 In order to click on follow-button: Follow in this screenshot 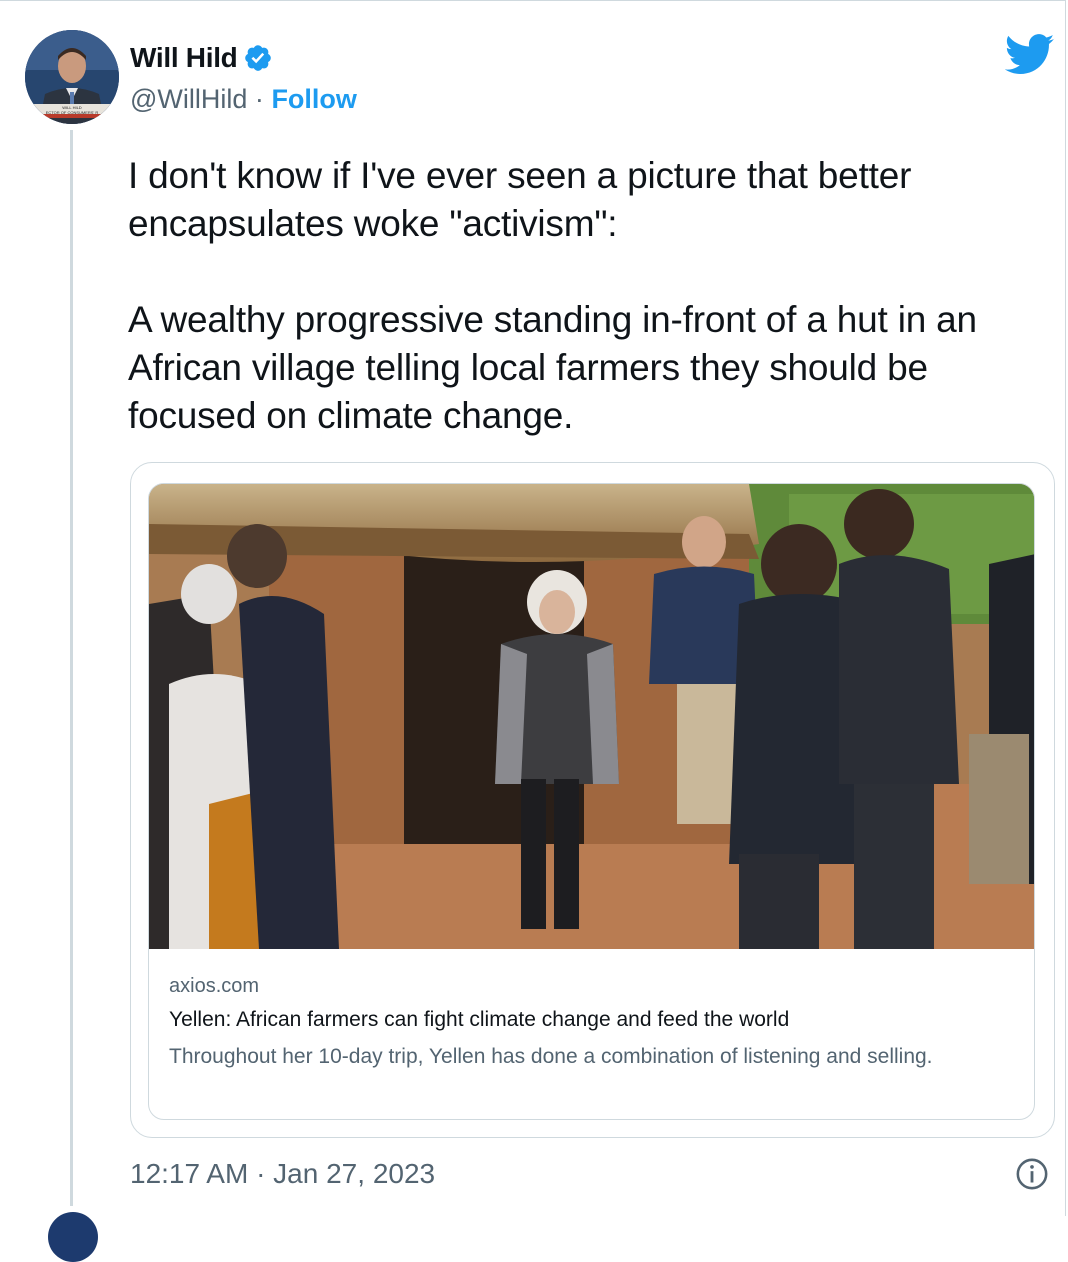, I will do `click(313, 99)`.